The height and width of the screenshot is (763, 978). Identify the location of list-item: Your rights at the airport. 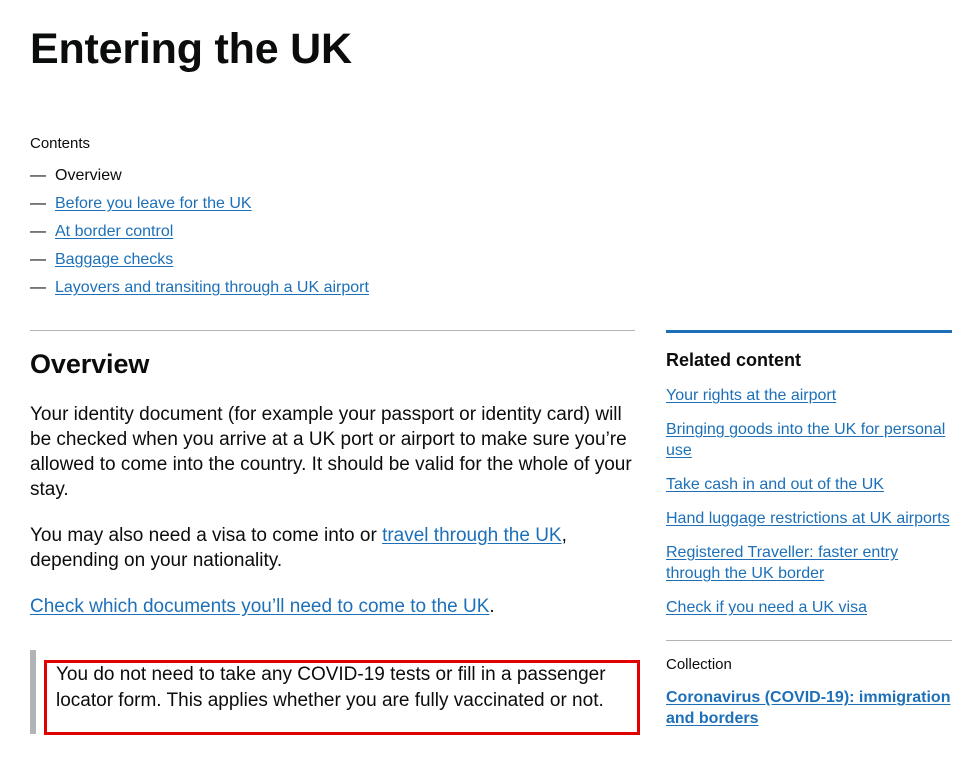
(809, 395).